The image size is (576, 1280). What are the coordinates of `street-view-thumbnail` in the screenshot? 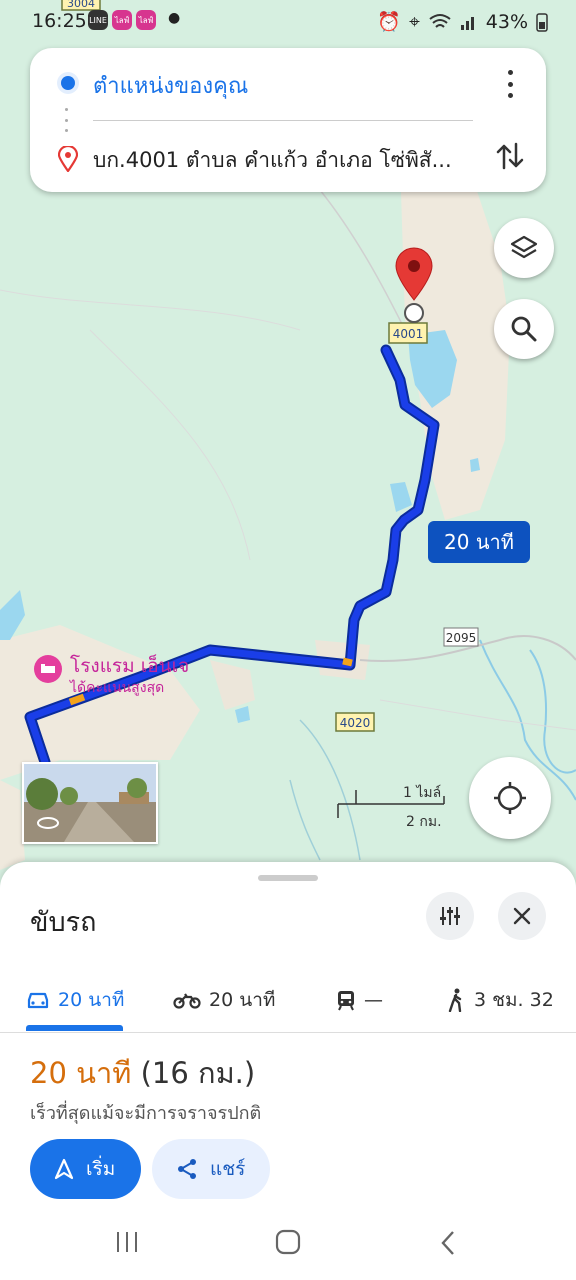 It's located at (90, 803).